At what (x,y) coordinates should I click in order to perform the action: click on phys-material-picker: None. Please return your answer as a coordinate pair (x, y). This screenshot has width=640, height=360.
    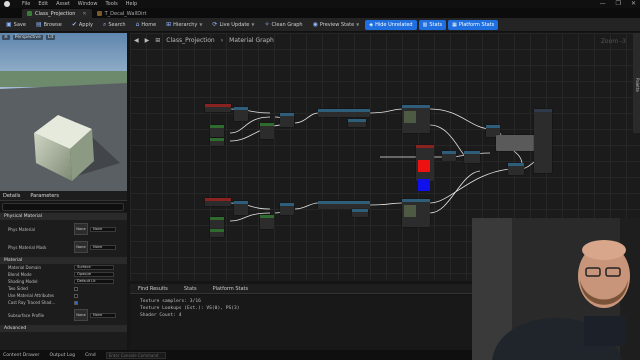
    Looking at the image, I should click on (103, 229).